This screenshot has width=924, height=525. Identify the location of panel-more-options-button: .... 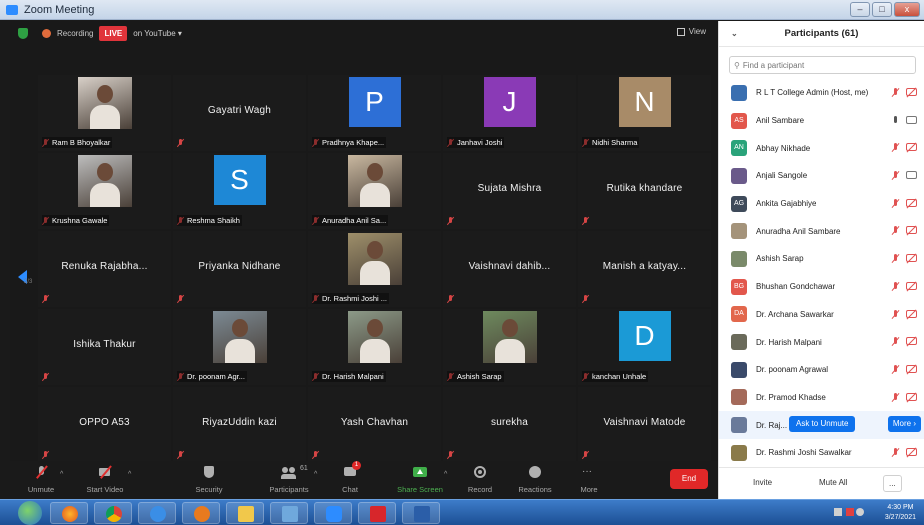
(892, 483).